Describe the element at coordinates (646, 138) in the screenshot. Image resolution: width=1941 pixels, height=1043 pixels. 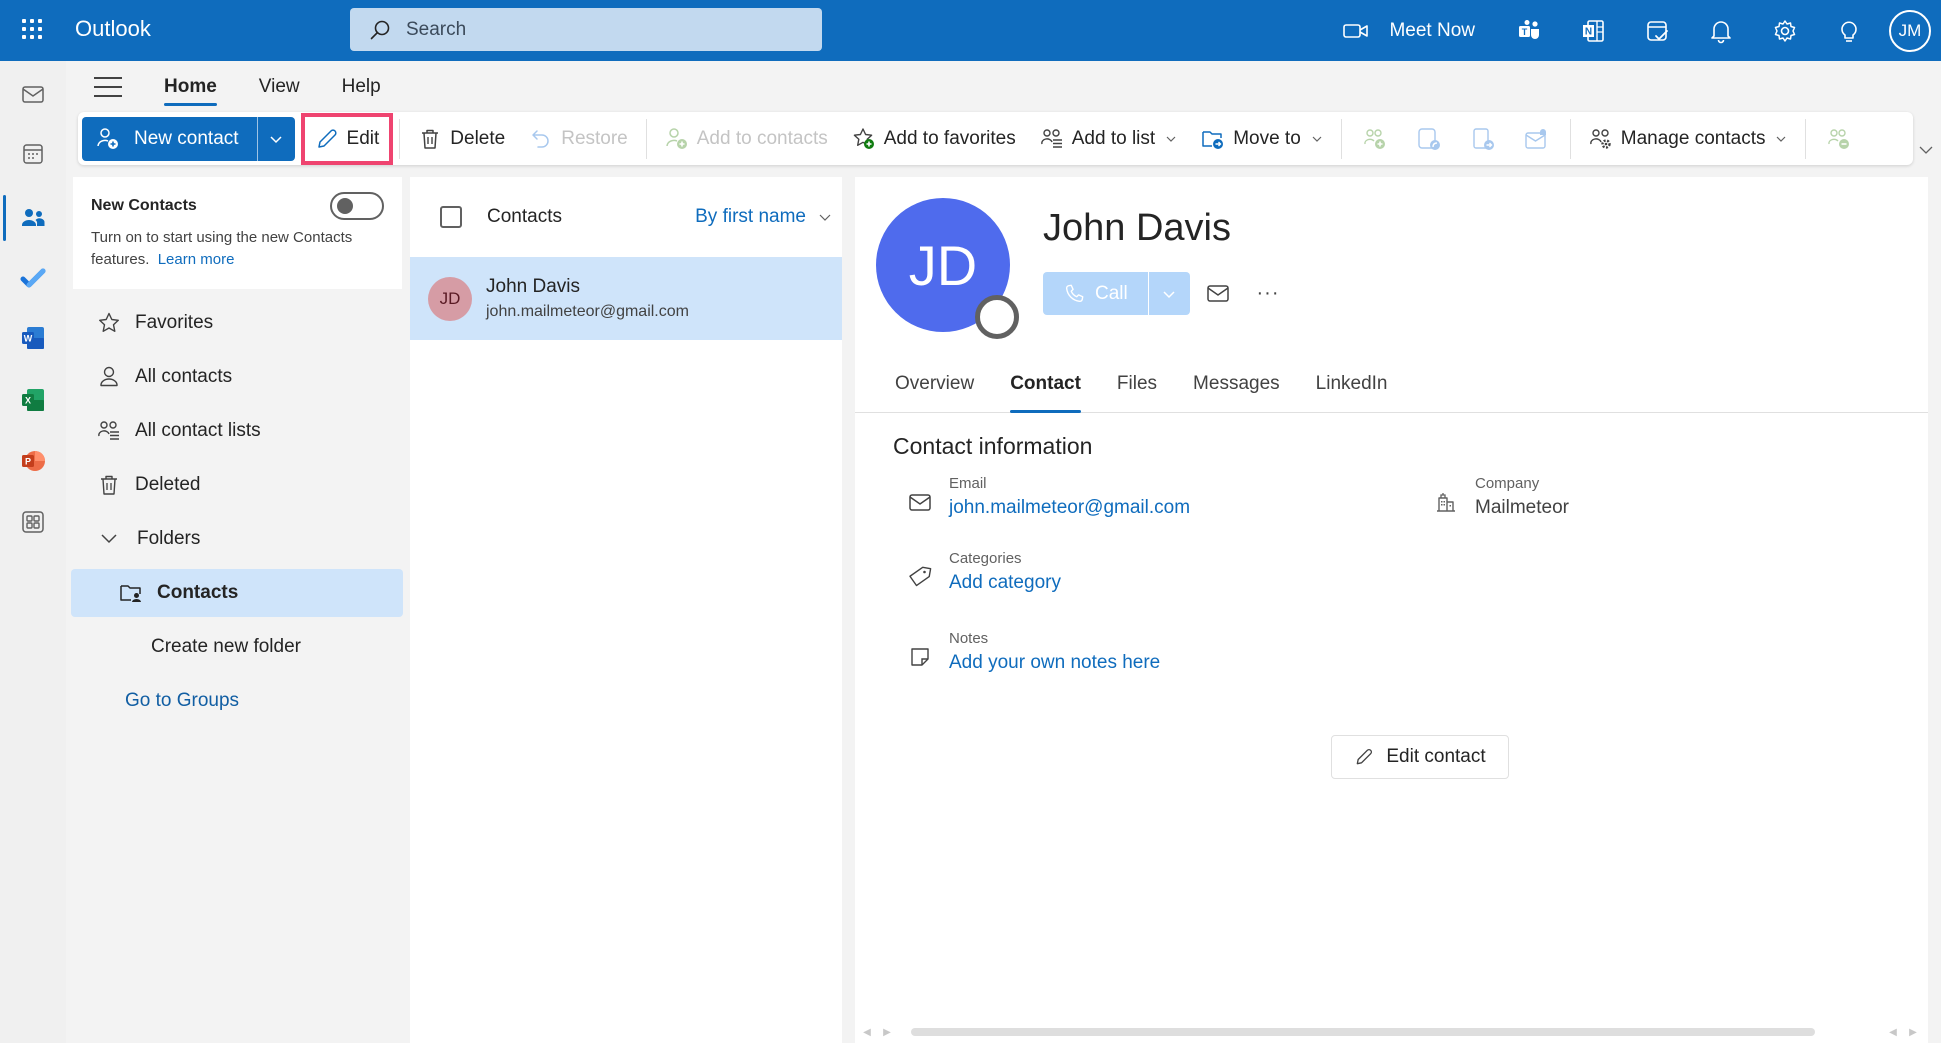
I see `separator` at that location.